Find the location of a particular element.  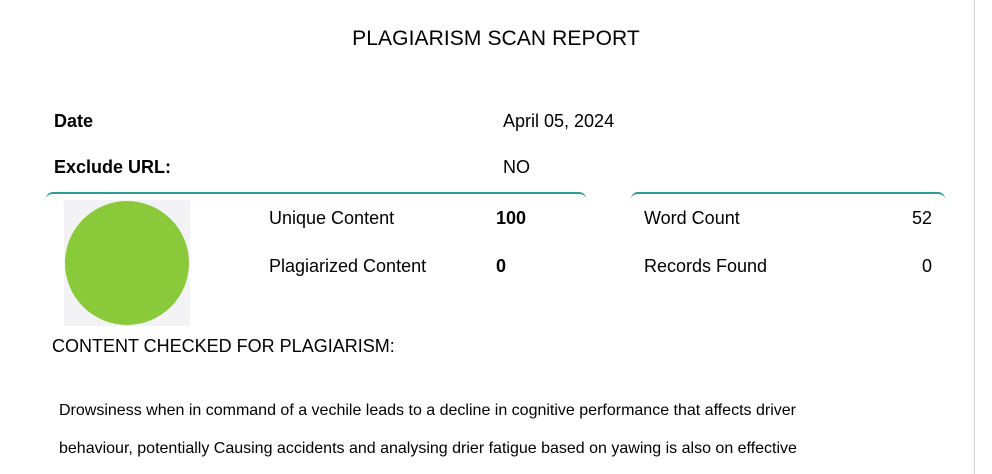

records-found-label: Records Found is located at coordinates (706, 266).